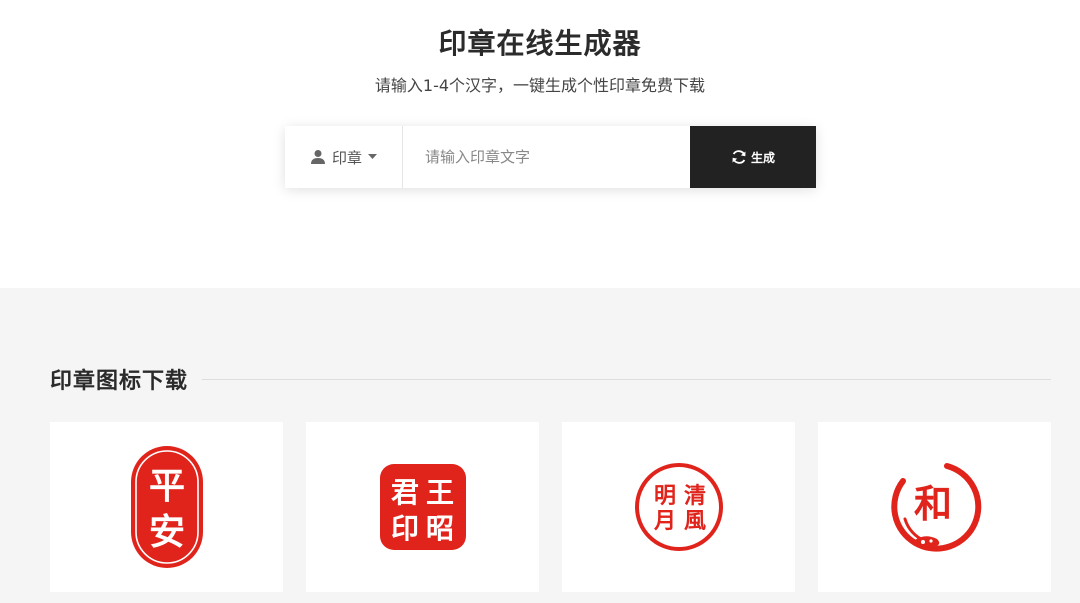 Image resolution: width=1080 pixels, height=603 pixels. What do you see at coordinates (166, 532) in the screenshot?
I see `seal-char: 安` at bounding box center [166, 532].